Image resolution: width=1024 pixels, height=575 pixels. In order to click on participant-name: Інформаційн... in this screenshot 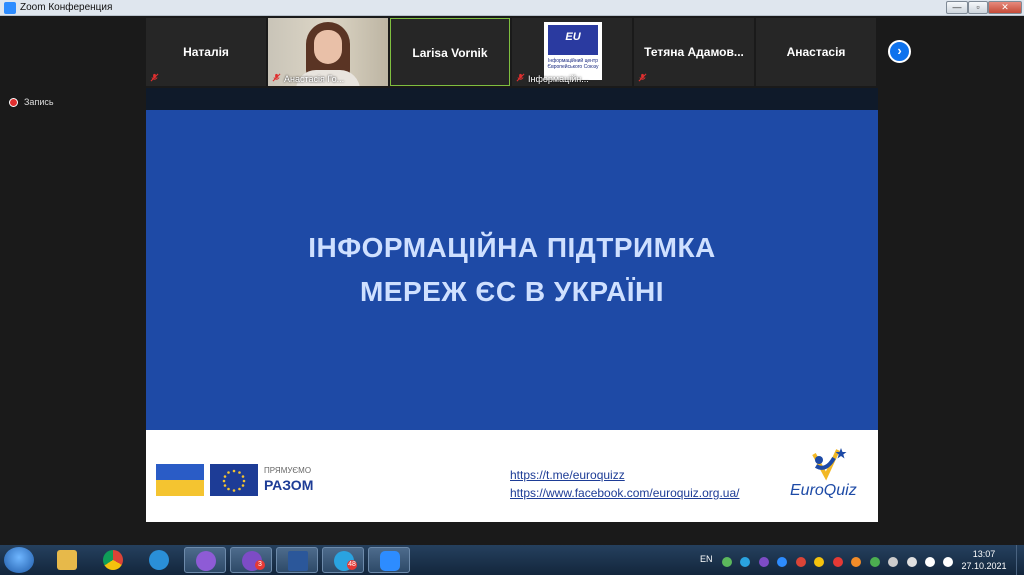, I will do `click(558, 79)`.